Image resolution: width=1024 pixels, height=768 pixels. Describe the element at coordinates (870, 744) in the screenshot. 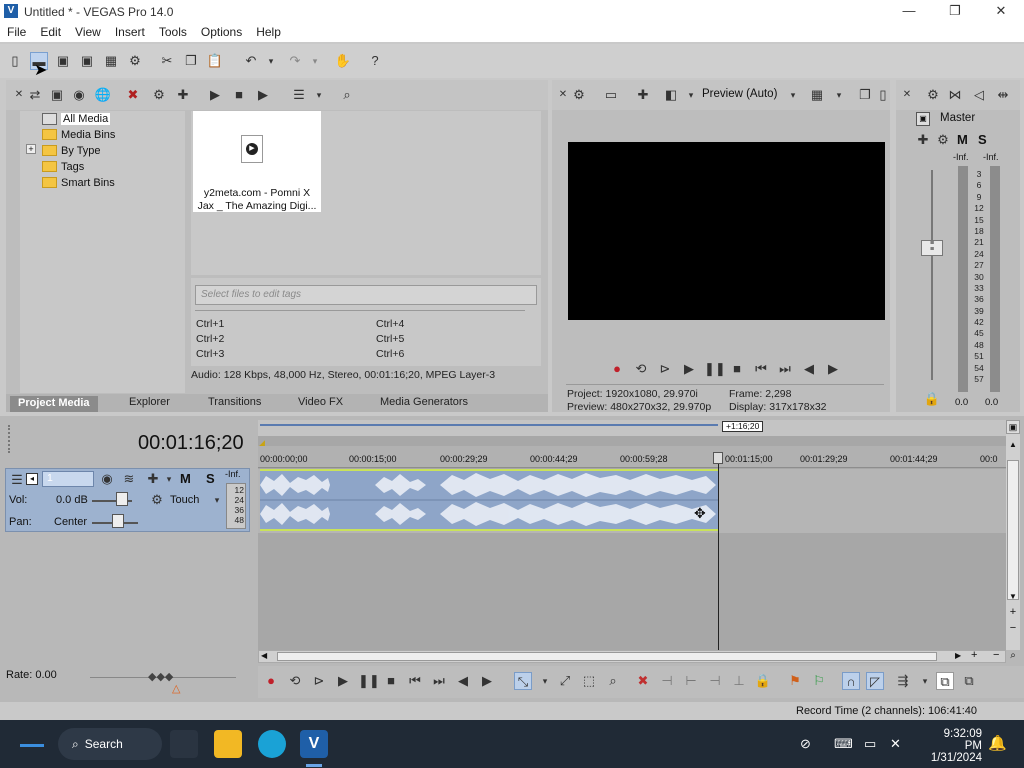

I see `display-icon: ▭` at that location.